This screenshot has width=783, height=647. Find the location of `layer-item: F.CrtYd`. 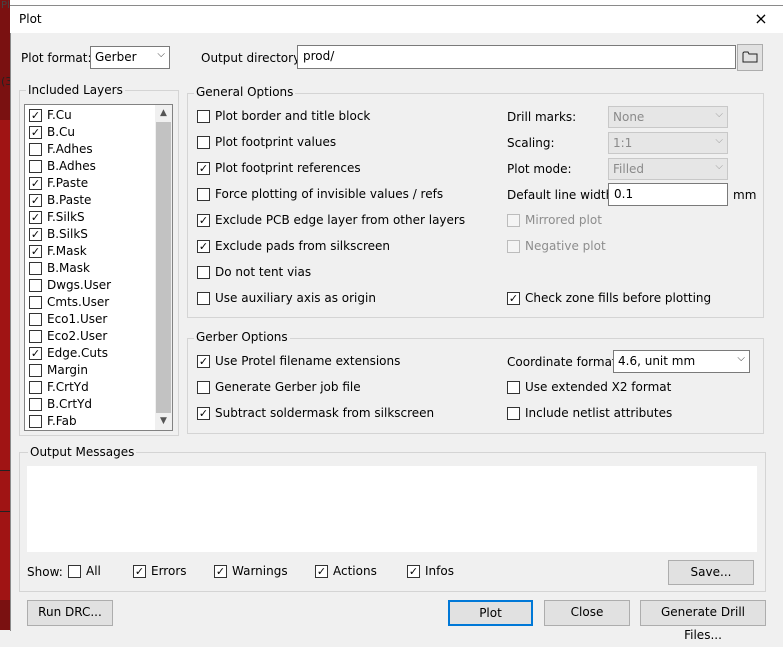

layer-item: F.CrtYd is located at coordinates (59, 387).